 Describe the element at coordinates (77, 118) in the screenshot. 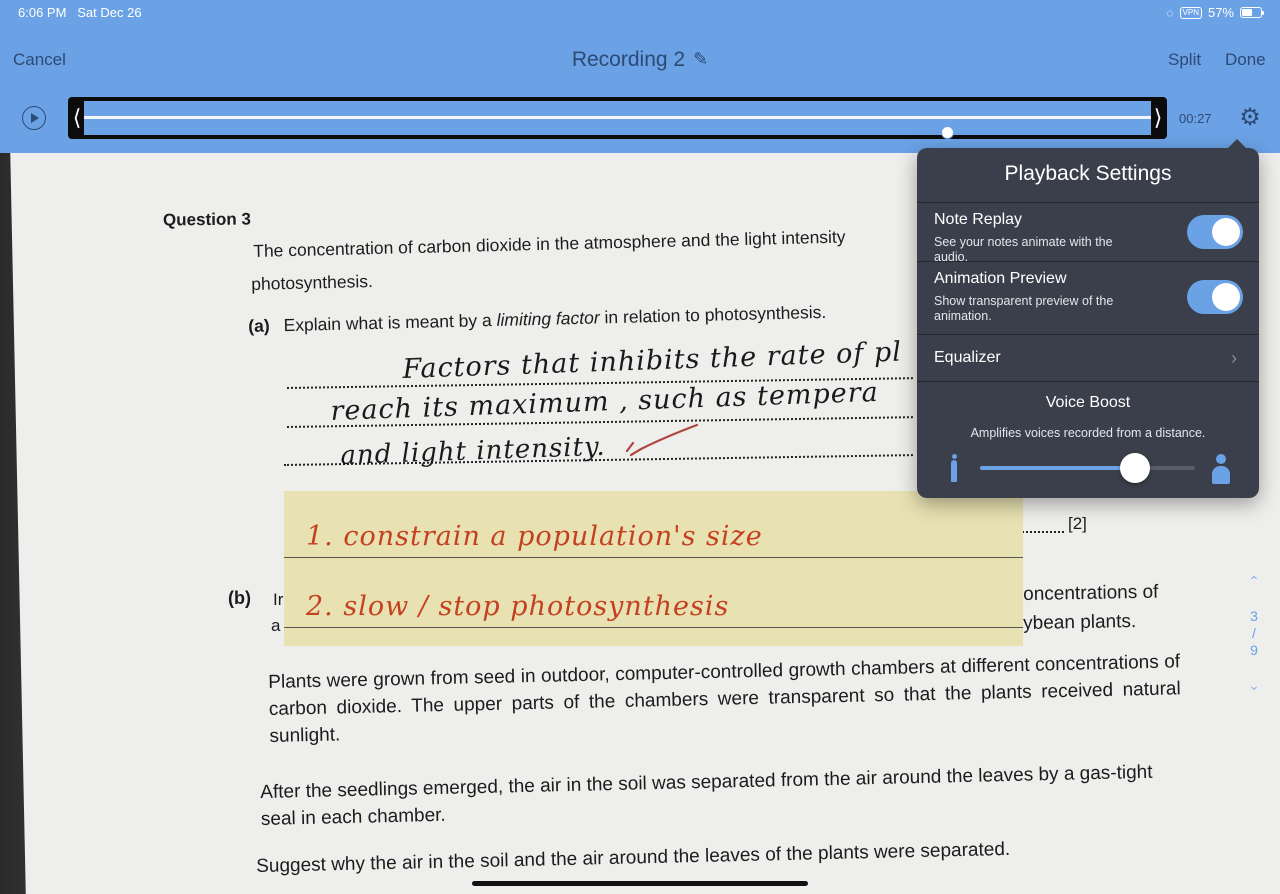

I see `trim-start-handle: ⟨` at that location.